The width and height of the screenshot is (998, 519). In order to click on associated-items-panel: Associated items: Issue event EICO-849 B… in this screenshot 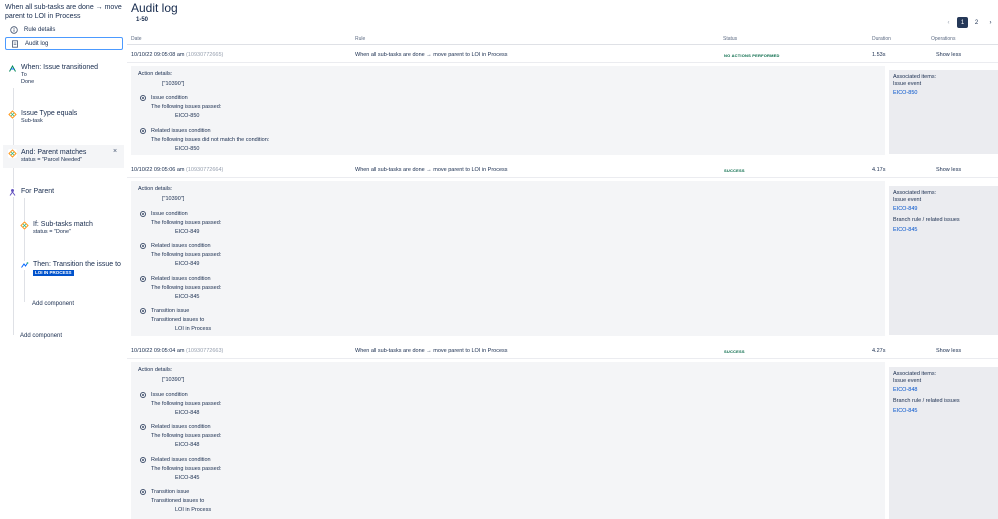, I will do `click(943, 260)`.